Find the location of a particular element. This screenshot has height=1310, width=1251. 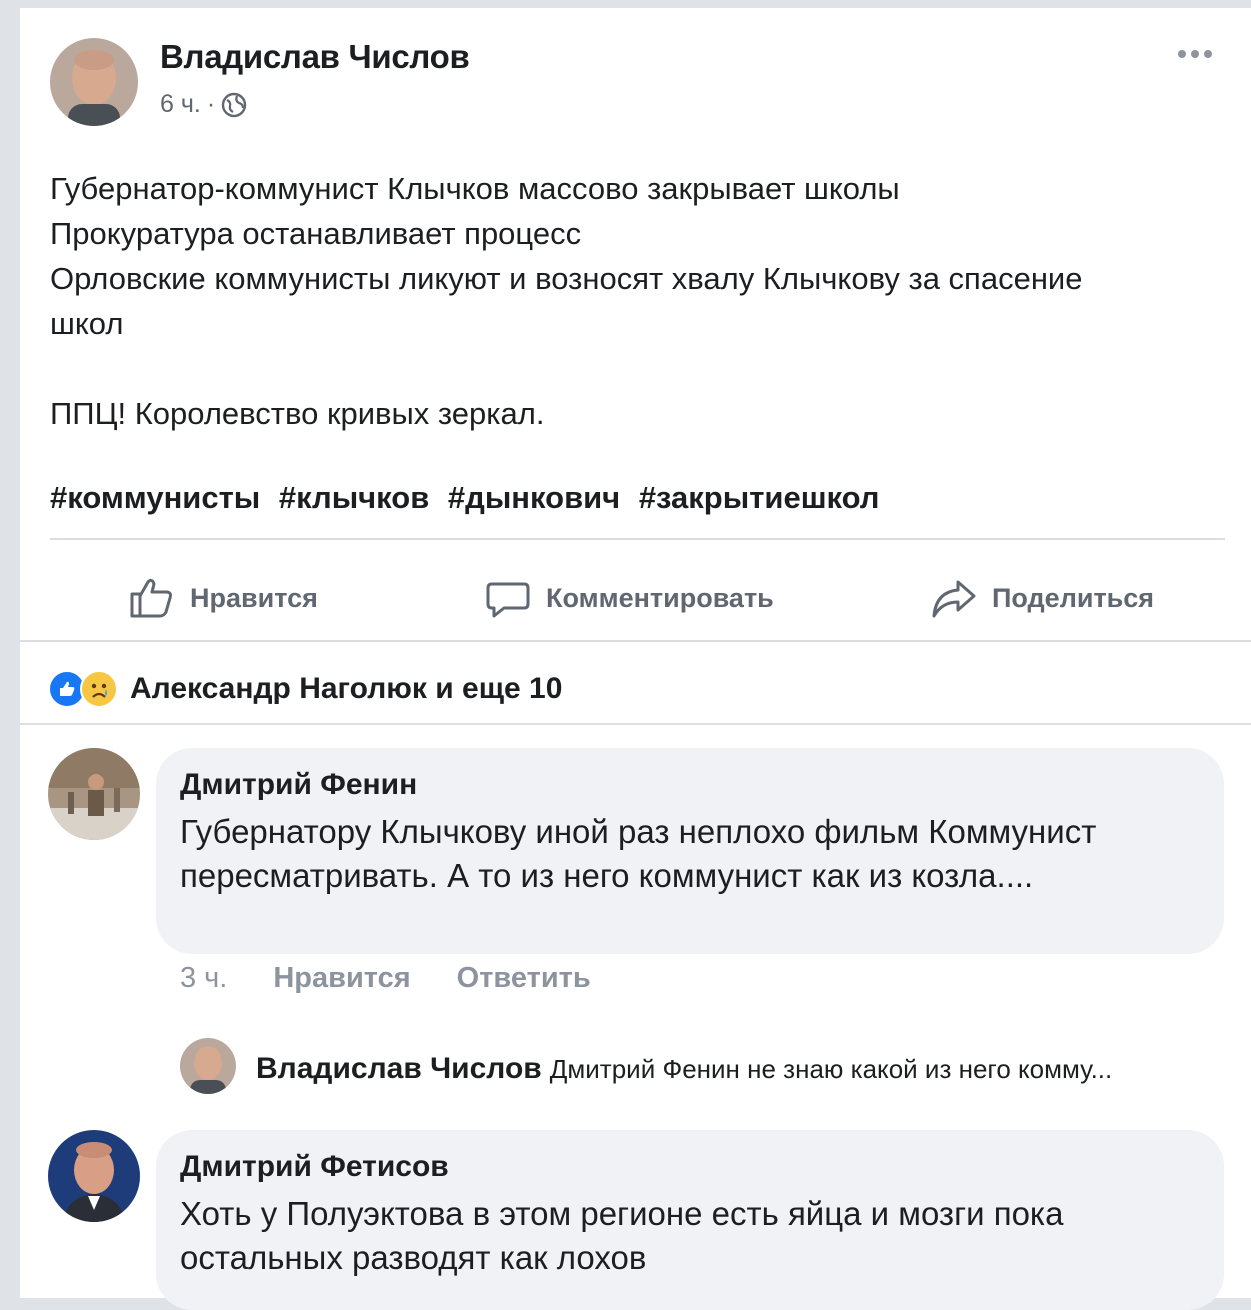

reply-avatar is located at coordinates (208, 1066).